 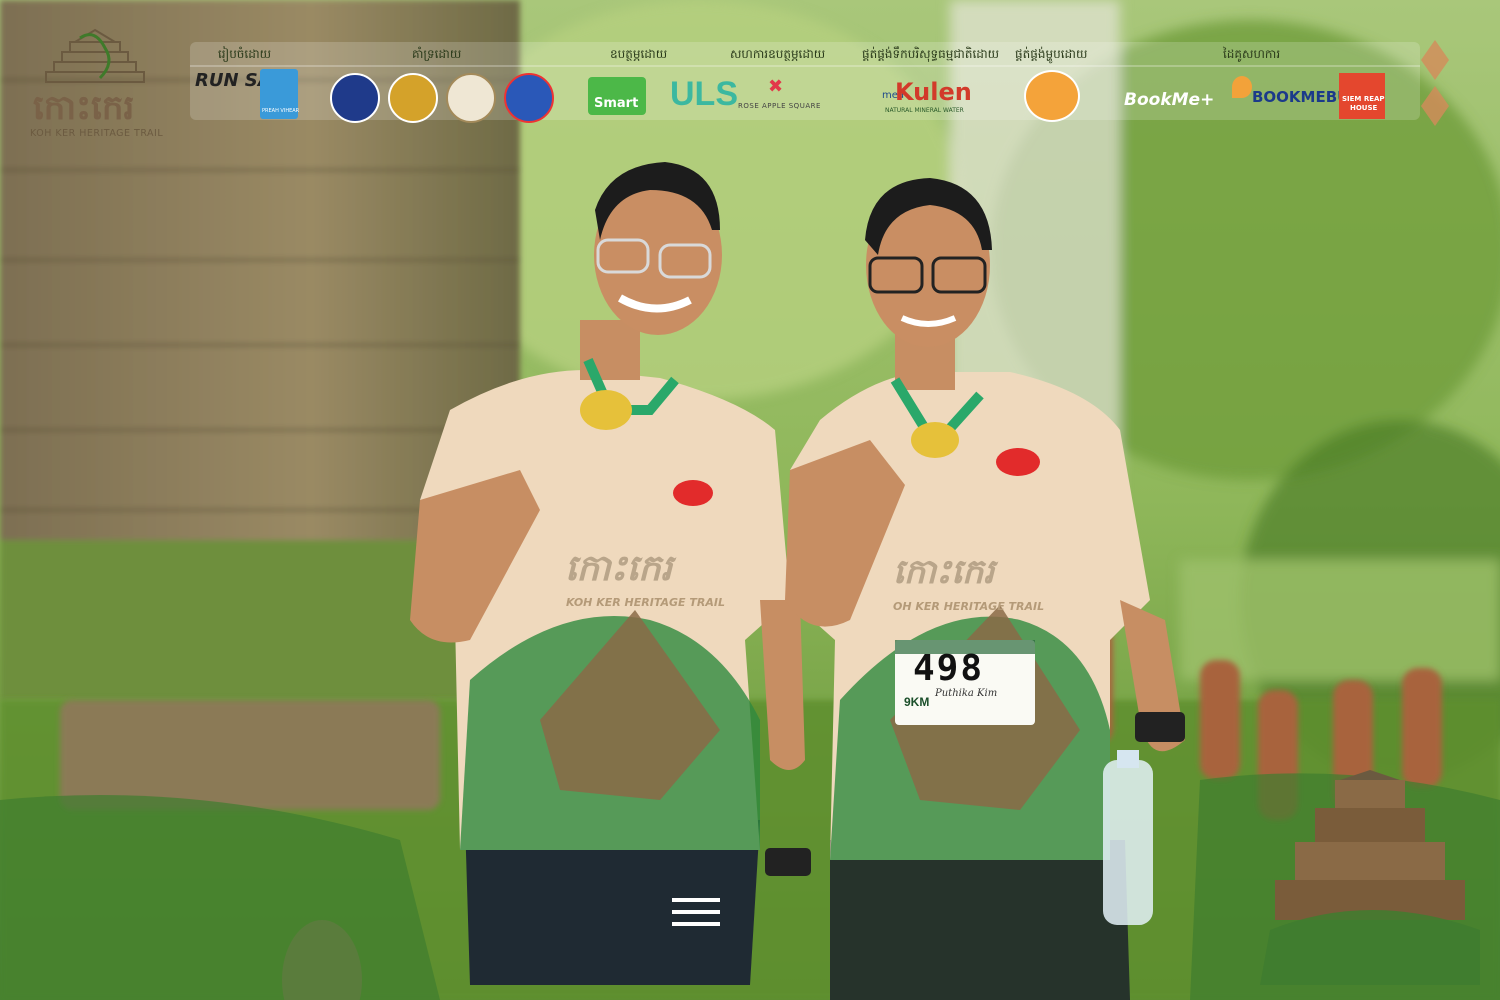 What do you see at coordinates (1370, 877) in the screenshot?
I see `pyramid-illustration` at bounding box center [1370, 877].